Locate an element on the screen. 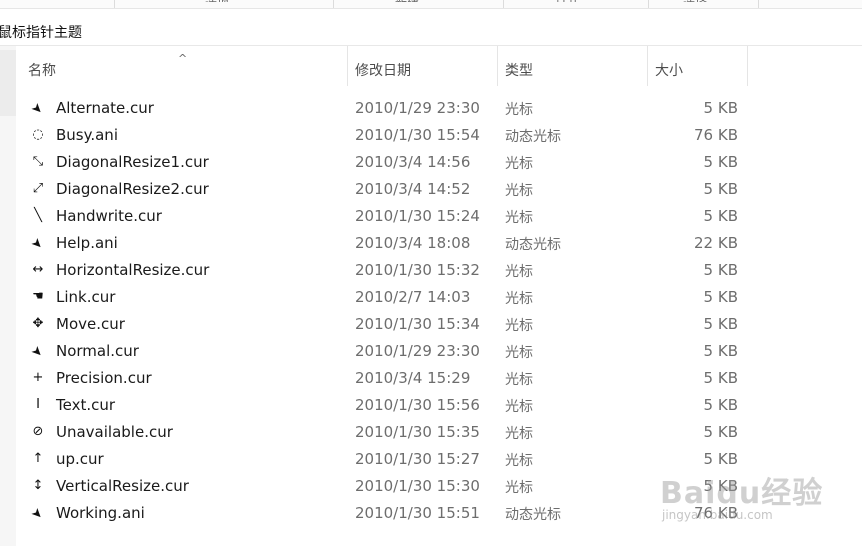  file-name: Busy.ani is located at coordinates (87, 135).